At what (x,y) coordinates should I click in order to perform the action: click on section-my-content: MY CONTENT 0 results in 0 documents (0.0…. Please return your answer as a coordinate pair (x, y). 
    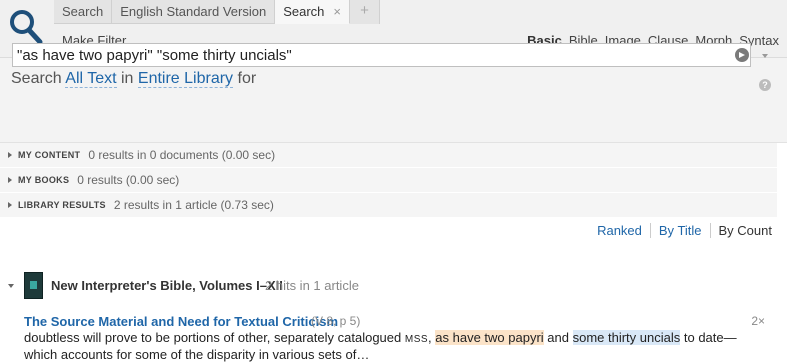
    Looking at the image, I should click on (388, 155).